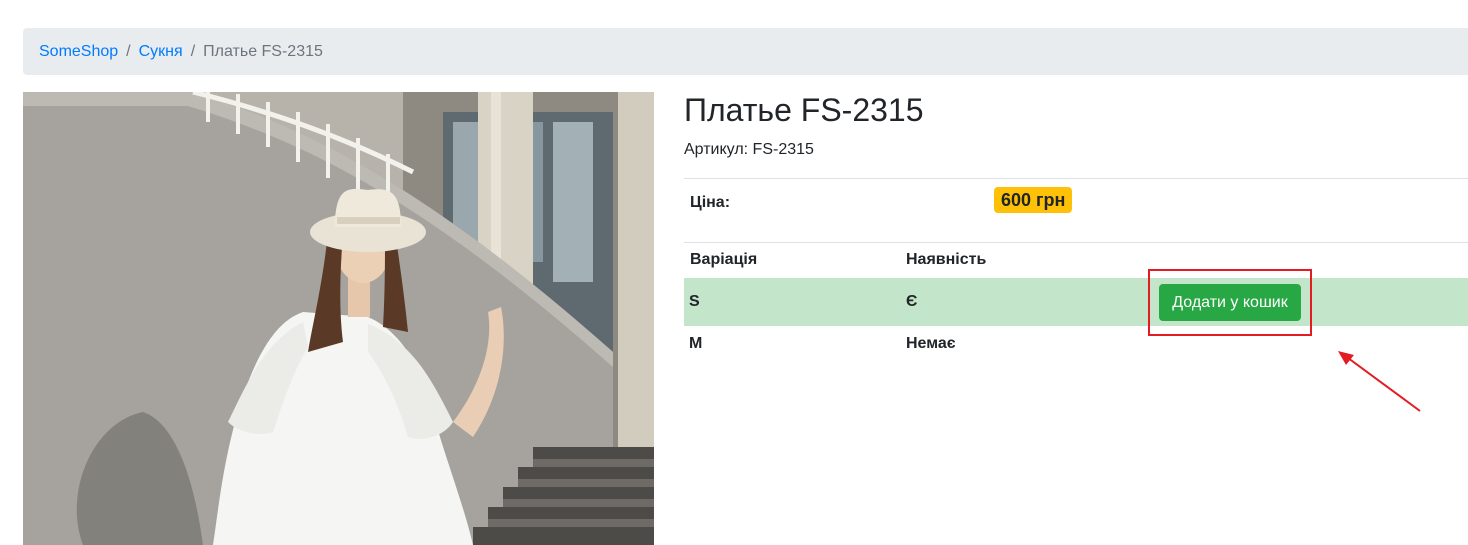  I want to click on price-label: Ціна:, so click(710, 202).